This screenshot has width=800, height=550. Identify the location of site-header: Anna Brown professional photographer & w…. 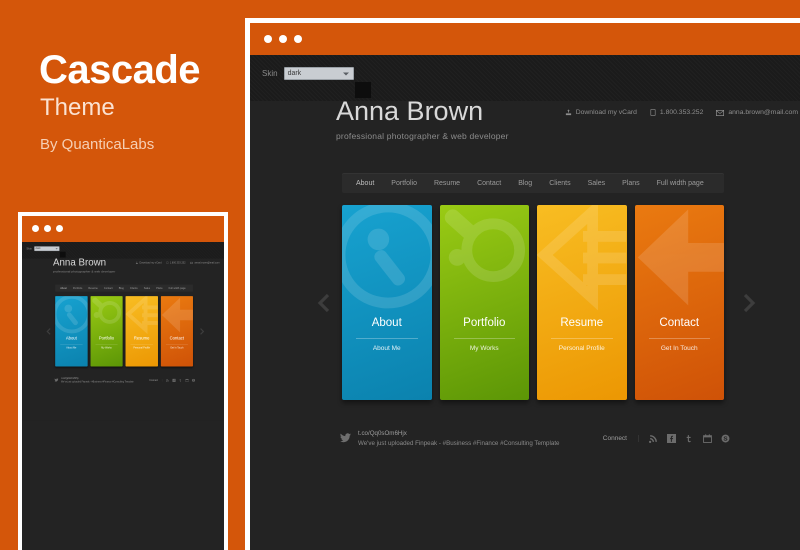
(567, 118).